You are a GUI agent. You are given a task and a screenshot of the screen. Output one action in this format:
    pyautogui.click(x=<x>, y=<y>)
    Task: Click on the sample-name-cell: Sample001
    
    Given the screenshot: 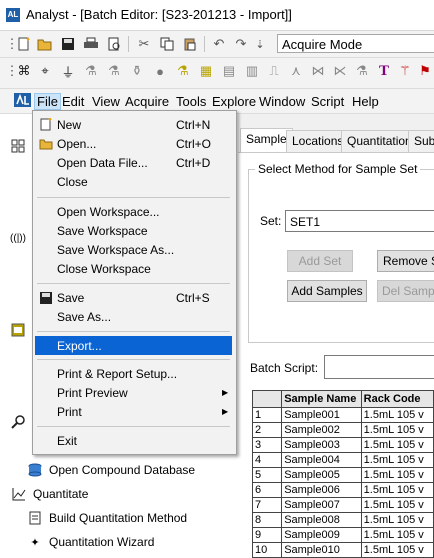 What is the action you would take?
    pyautogui.click(x=321, y=415)
    